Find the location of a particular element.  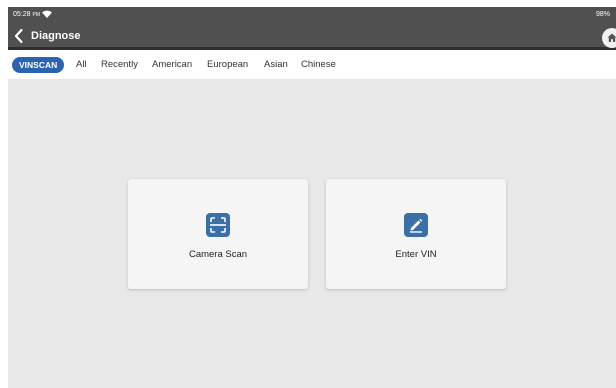

tab-american: American is located at coordinates (172, 65).